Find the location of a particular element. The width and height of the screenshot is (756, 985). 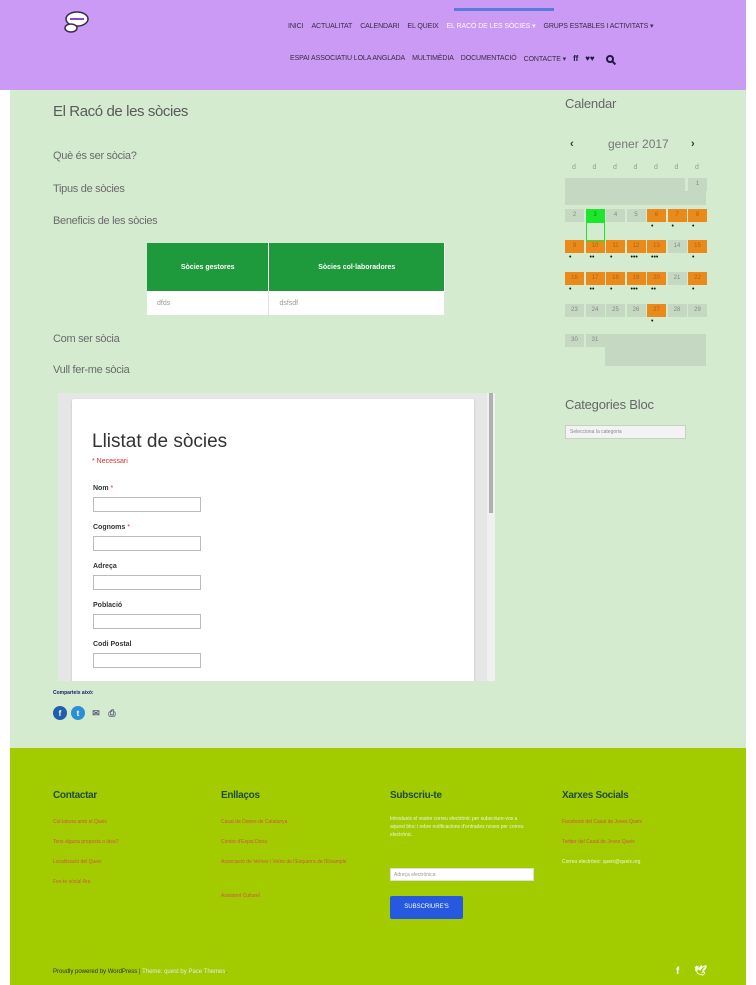

calendar-empty-cell is located at coordinates (655, 350).